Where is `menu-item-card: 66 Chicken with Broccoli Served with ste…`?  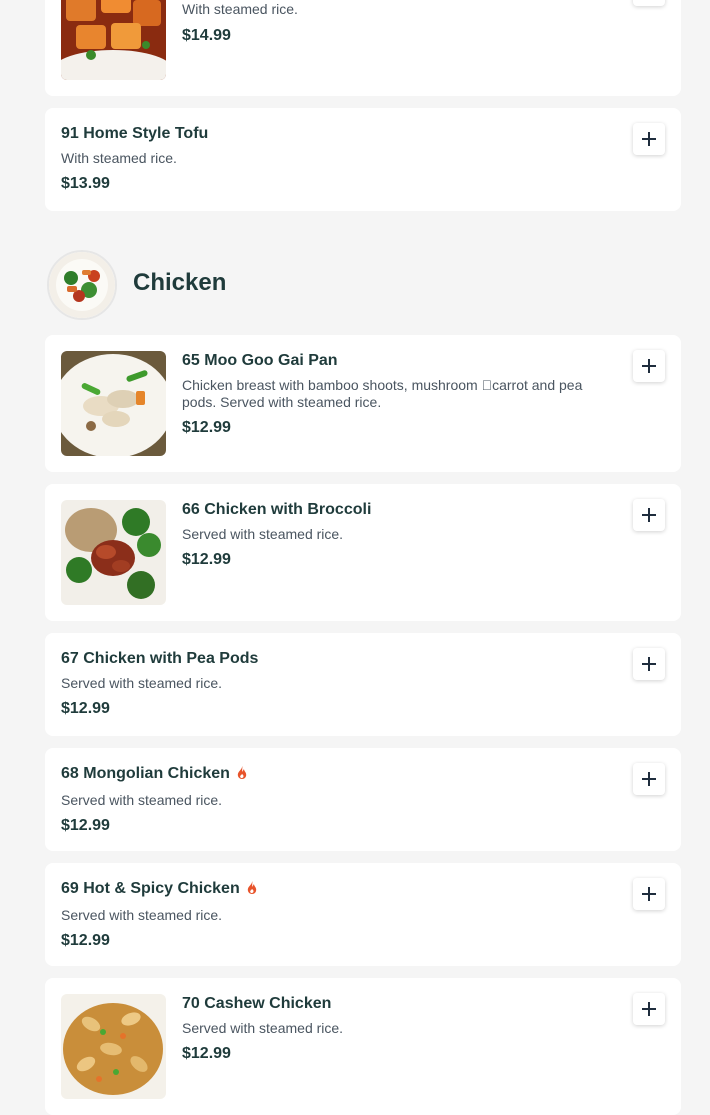
menu-item-card: 66 Chicken with Broccoli Served with ste… is located at coordinates (363, 552).